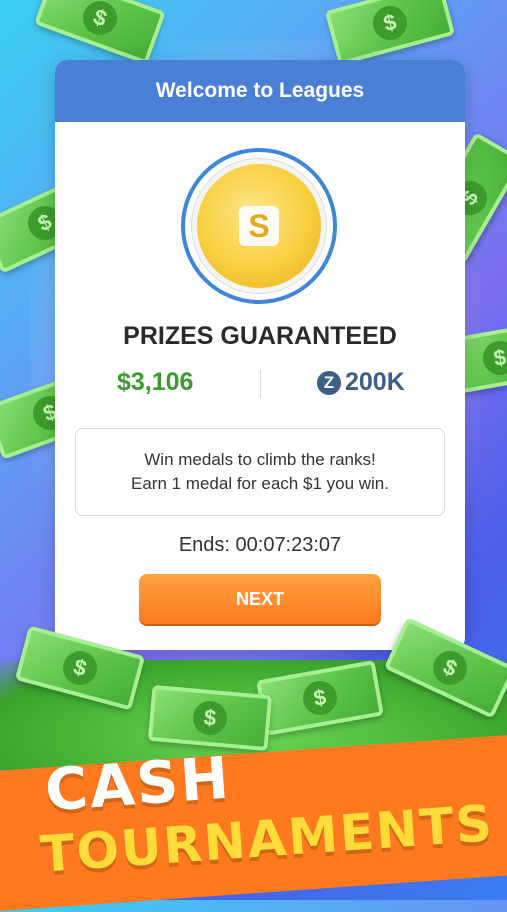  I want to click on next-button: NEXT, so click(260, 599).